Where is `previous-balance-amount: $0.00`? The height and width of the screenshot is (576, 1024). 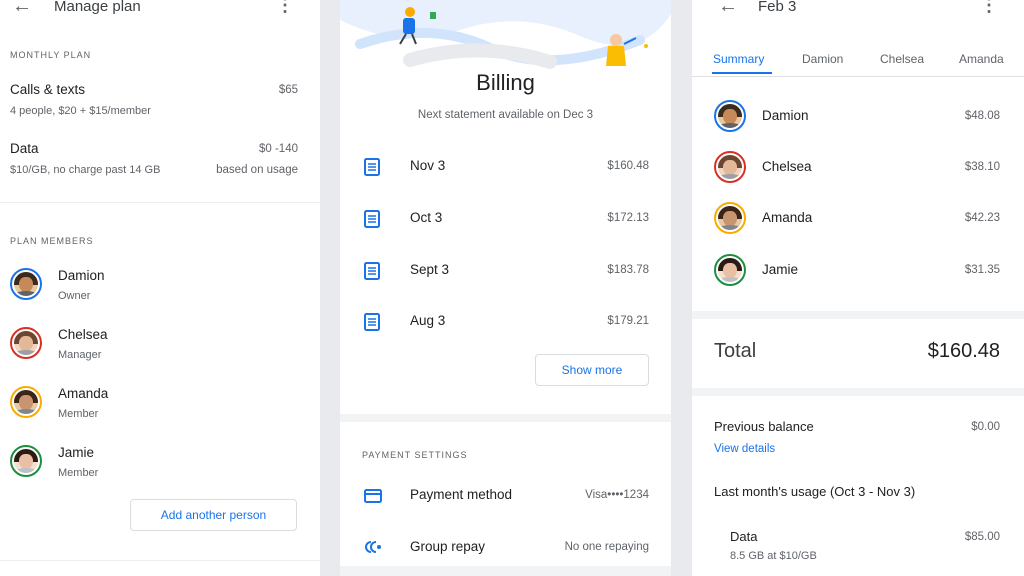
previous-balance-amount: $0.00 is located at coordinates (985, 427).